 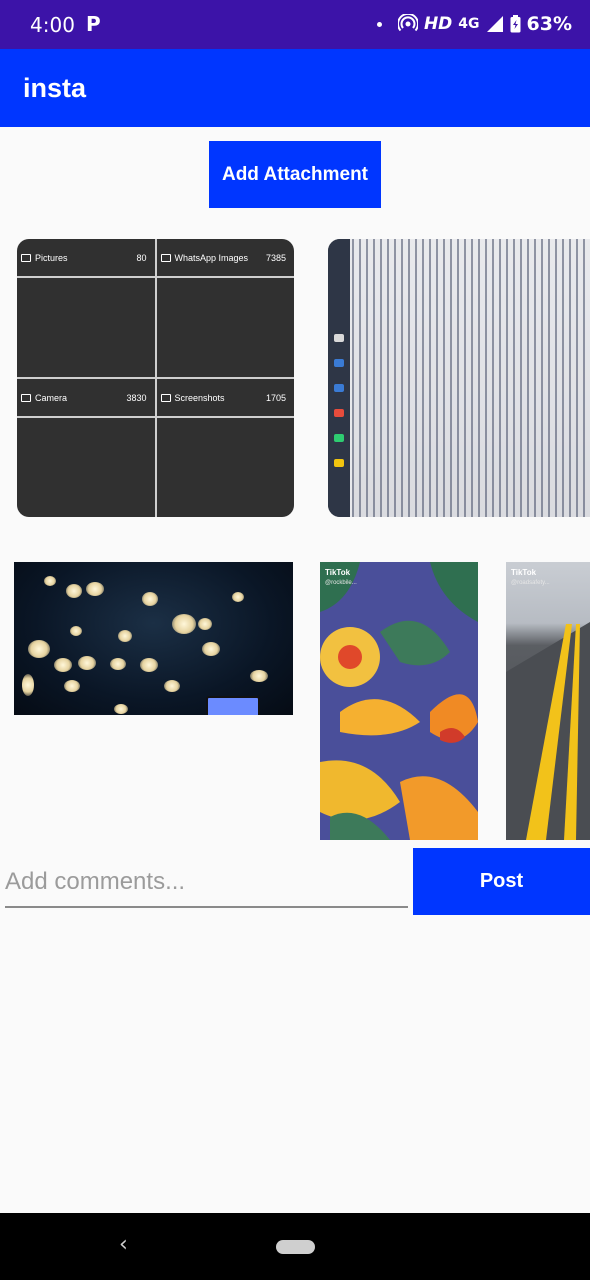 What do you see at coordinates (295, 88) in the screenshot?
I see `app-bar: insta` at bounding box center [295, 88].